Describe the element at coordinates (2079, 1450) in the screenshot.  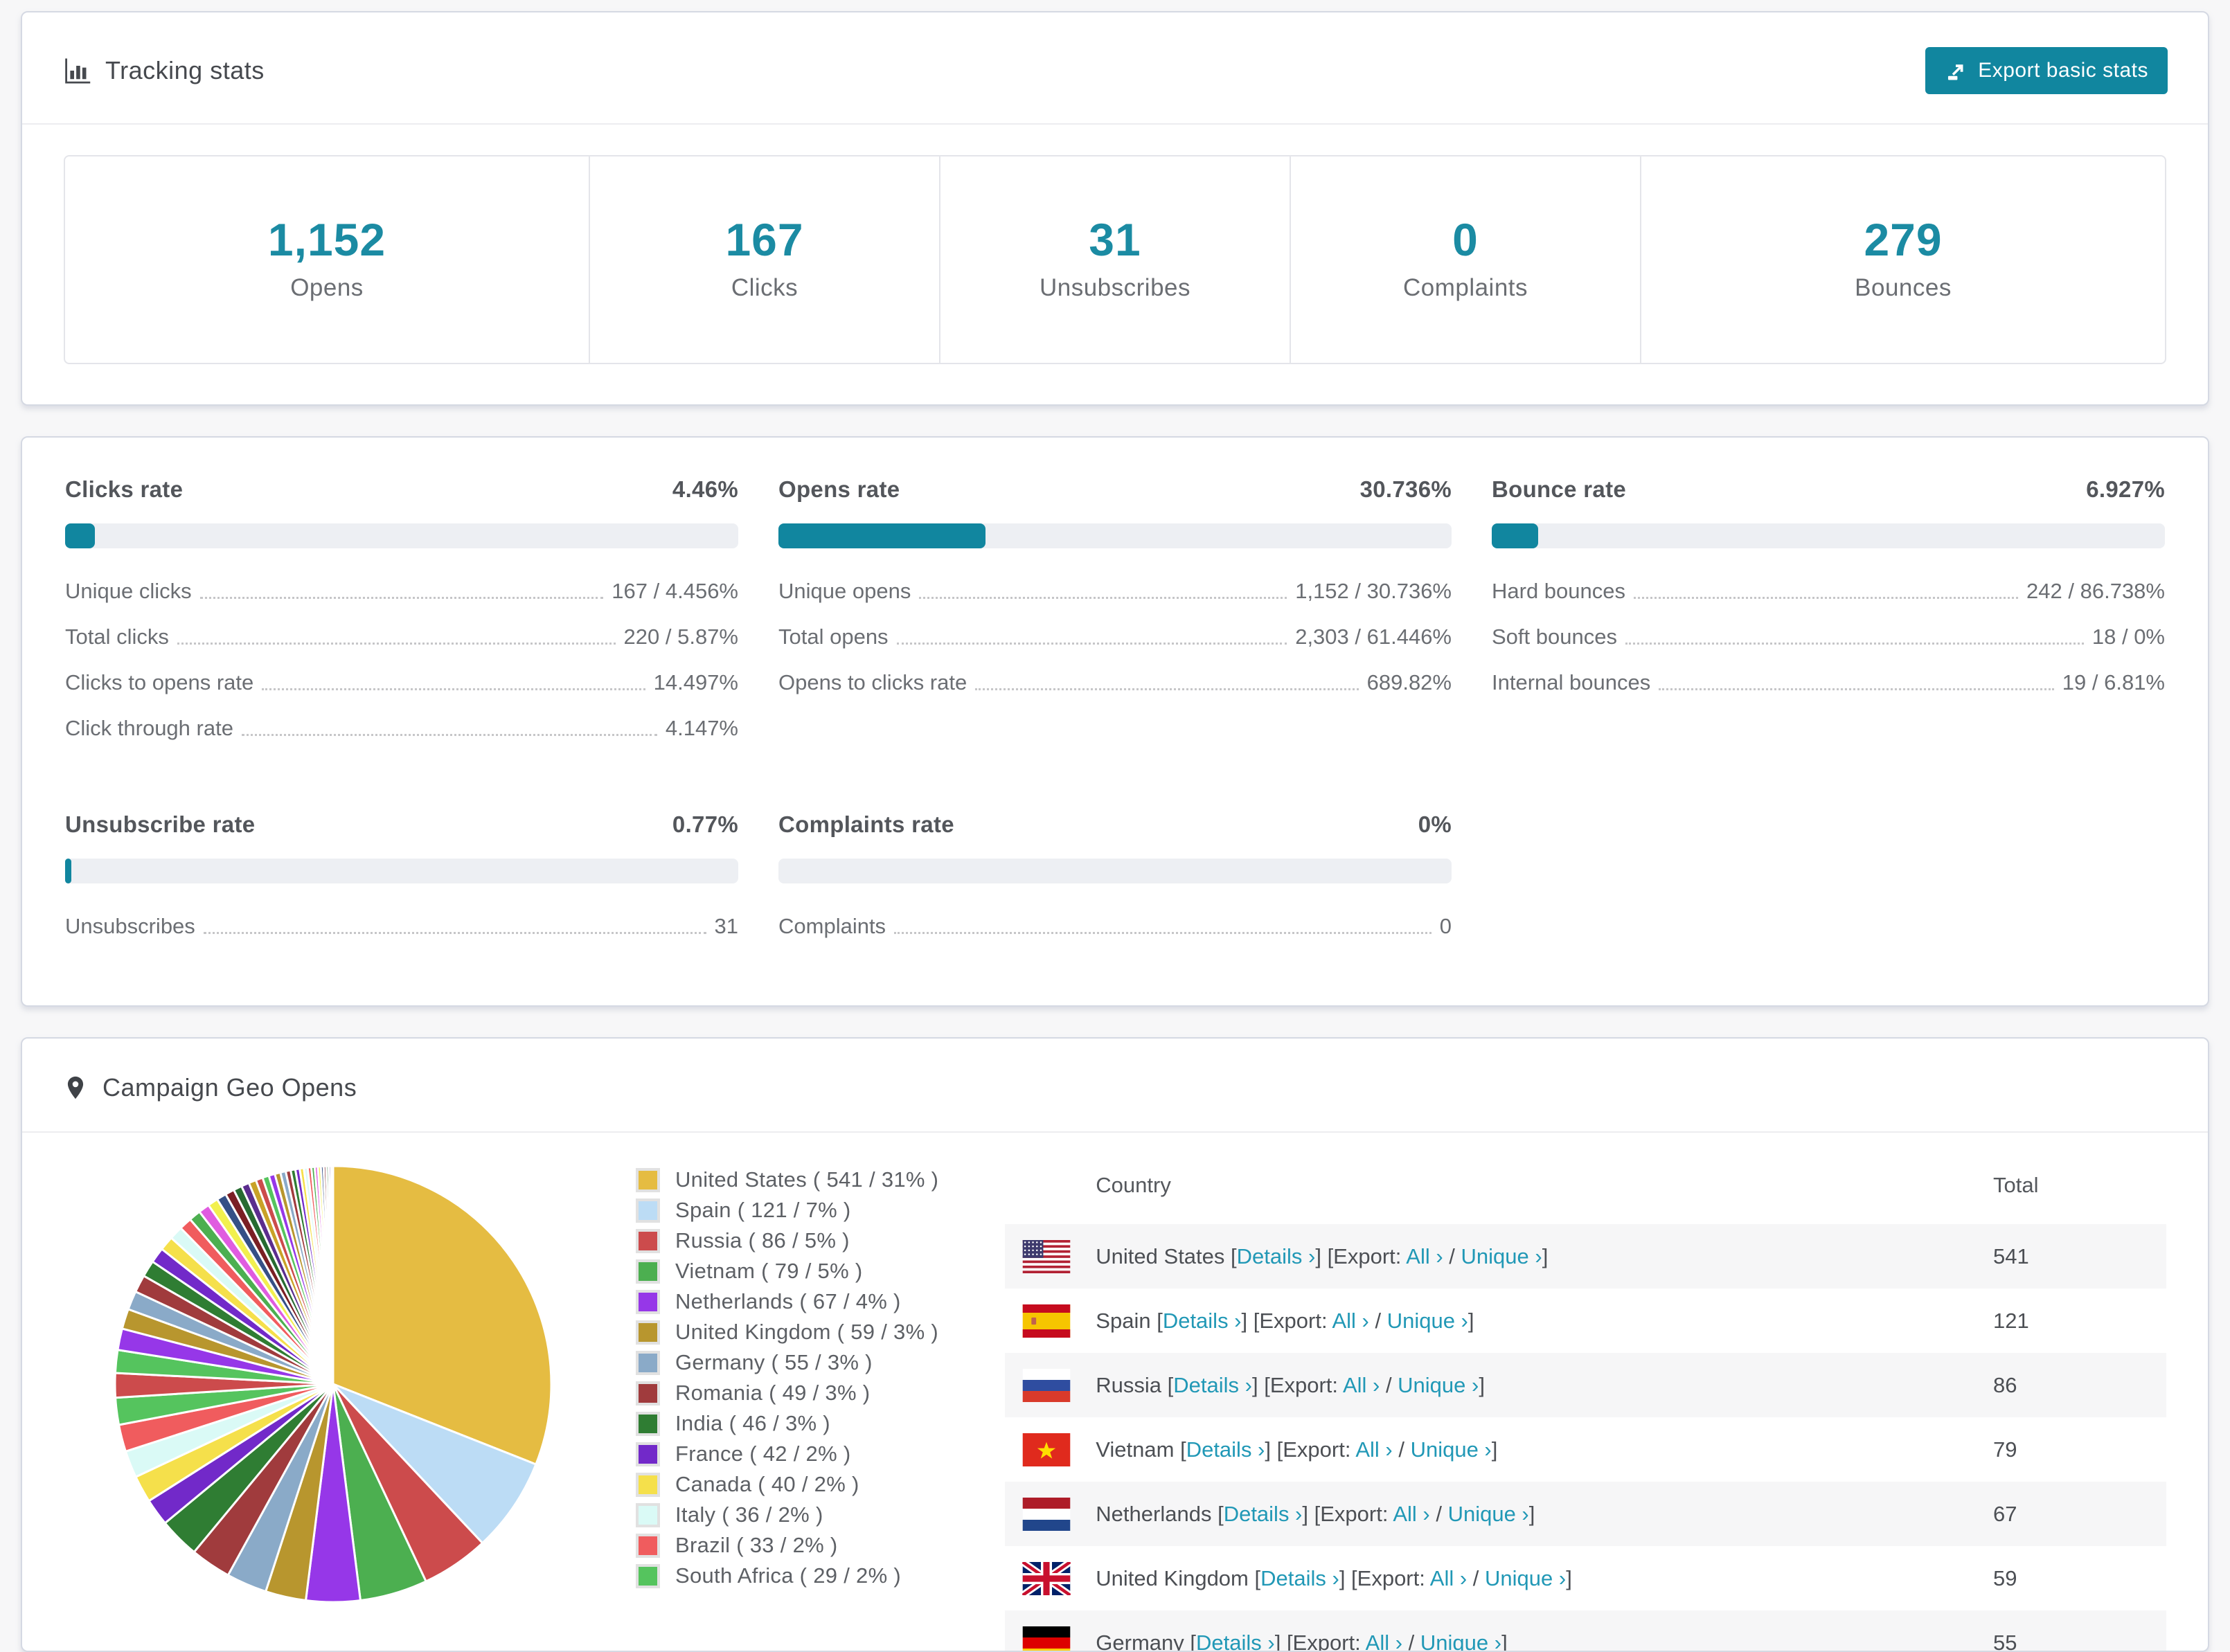
I see `geo-total-value: 79` at that location.